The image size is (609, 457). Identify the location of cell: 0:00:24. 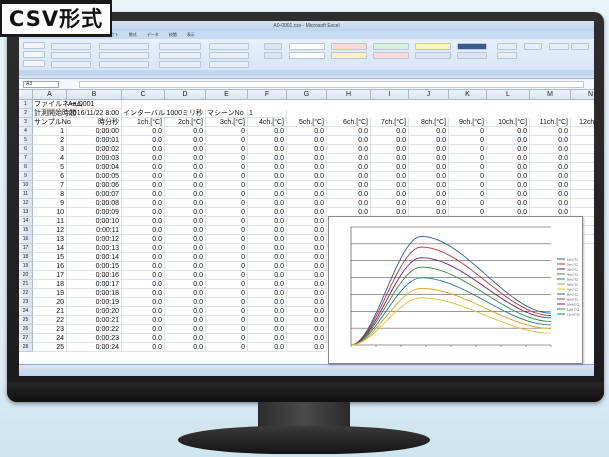
(94, 347).